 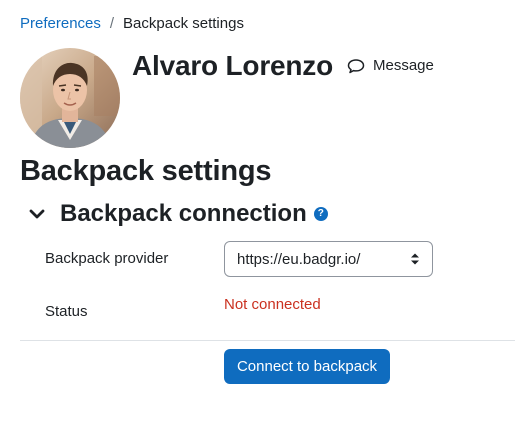 What do you see at coordinates (60, 24) in the screenshot?
I see `breadcrumb-item-preferences: Preferences` at bounding box center [60, 24].